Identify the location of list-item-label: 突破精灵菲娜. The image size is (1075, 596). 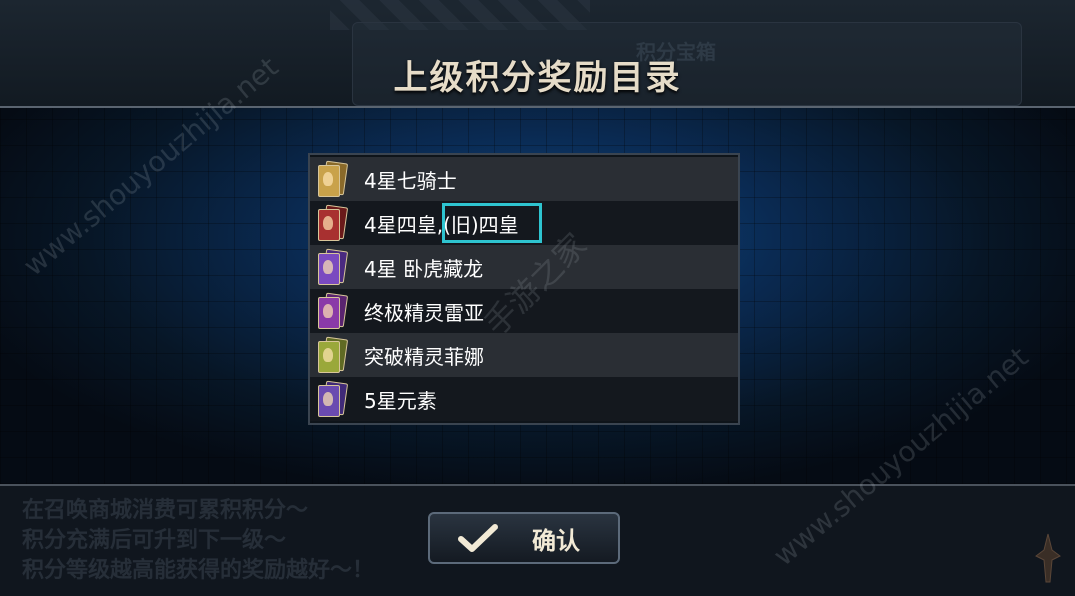
(424, 356).